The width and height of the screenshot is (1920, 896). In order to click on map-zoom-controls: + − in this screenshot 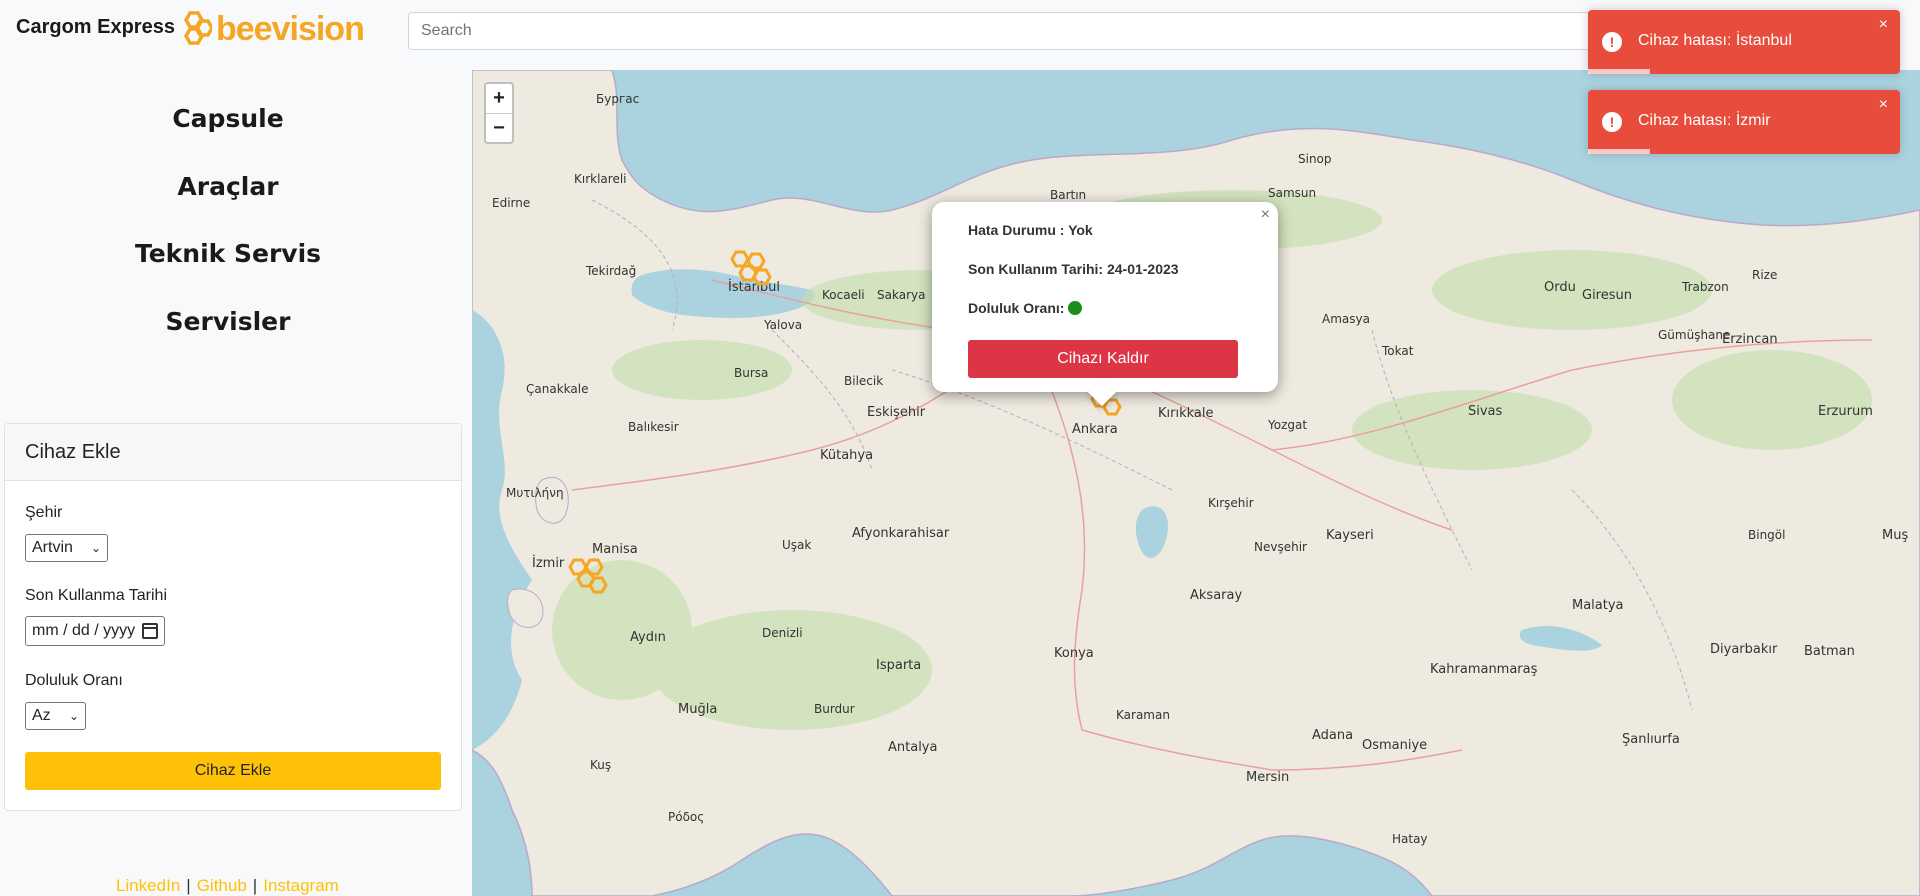, I will do `click(499, 113)`.